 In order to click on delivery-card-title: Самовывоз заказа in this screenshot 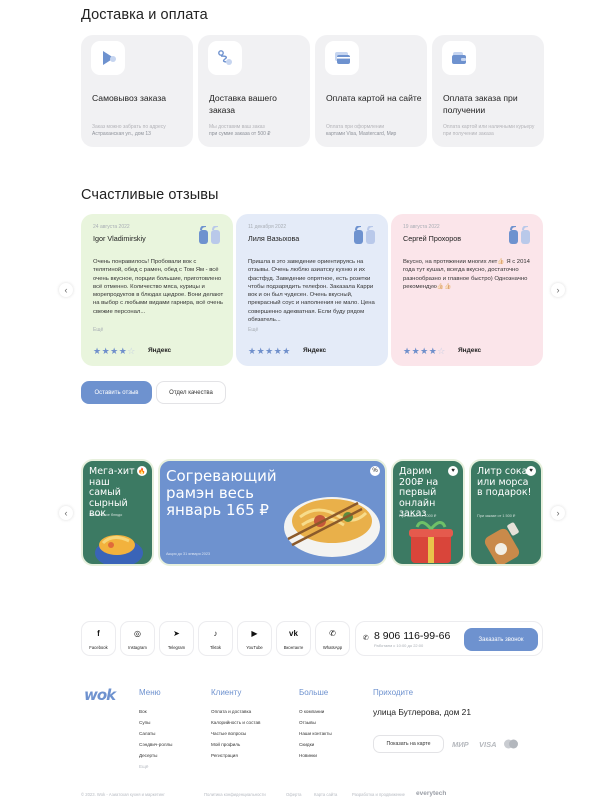, I will do `click(129, 98)`.